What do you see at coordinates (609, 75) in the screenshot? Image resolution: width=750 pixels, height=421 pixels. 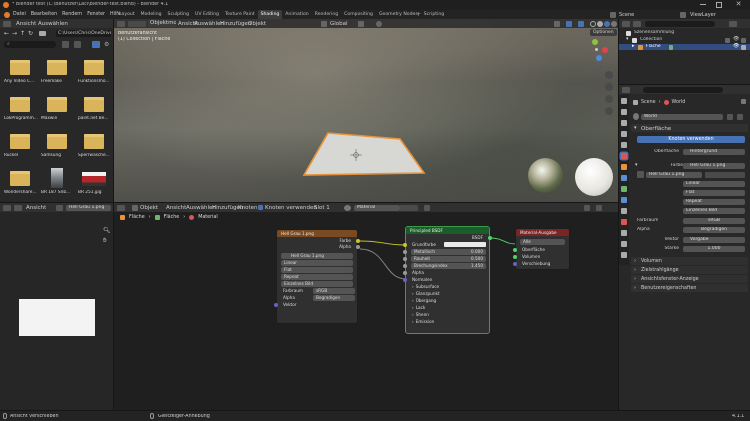 I see `zoom-tool-icon` at bounding box center [609, 75].